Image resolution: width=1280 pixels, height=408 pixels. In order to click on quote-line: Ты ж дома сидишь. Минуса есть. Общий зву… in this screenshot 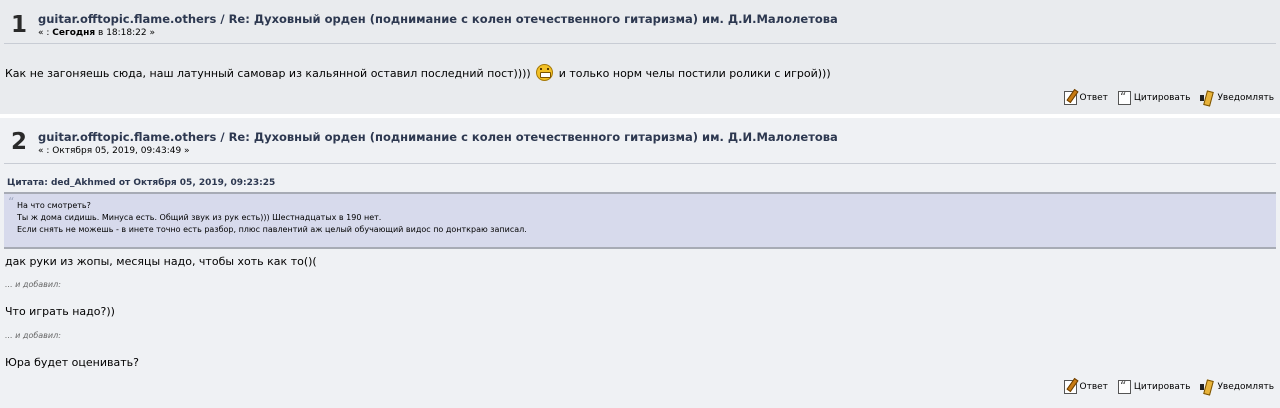, I will do `click(199, 217)`.